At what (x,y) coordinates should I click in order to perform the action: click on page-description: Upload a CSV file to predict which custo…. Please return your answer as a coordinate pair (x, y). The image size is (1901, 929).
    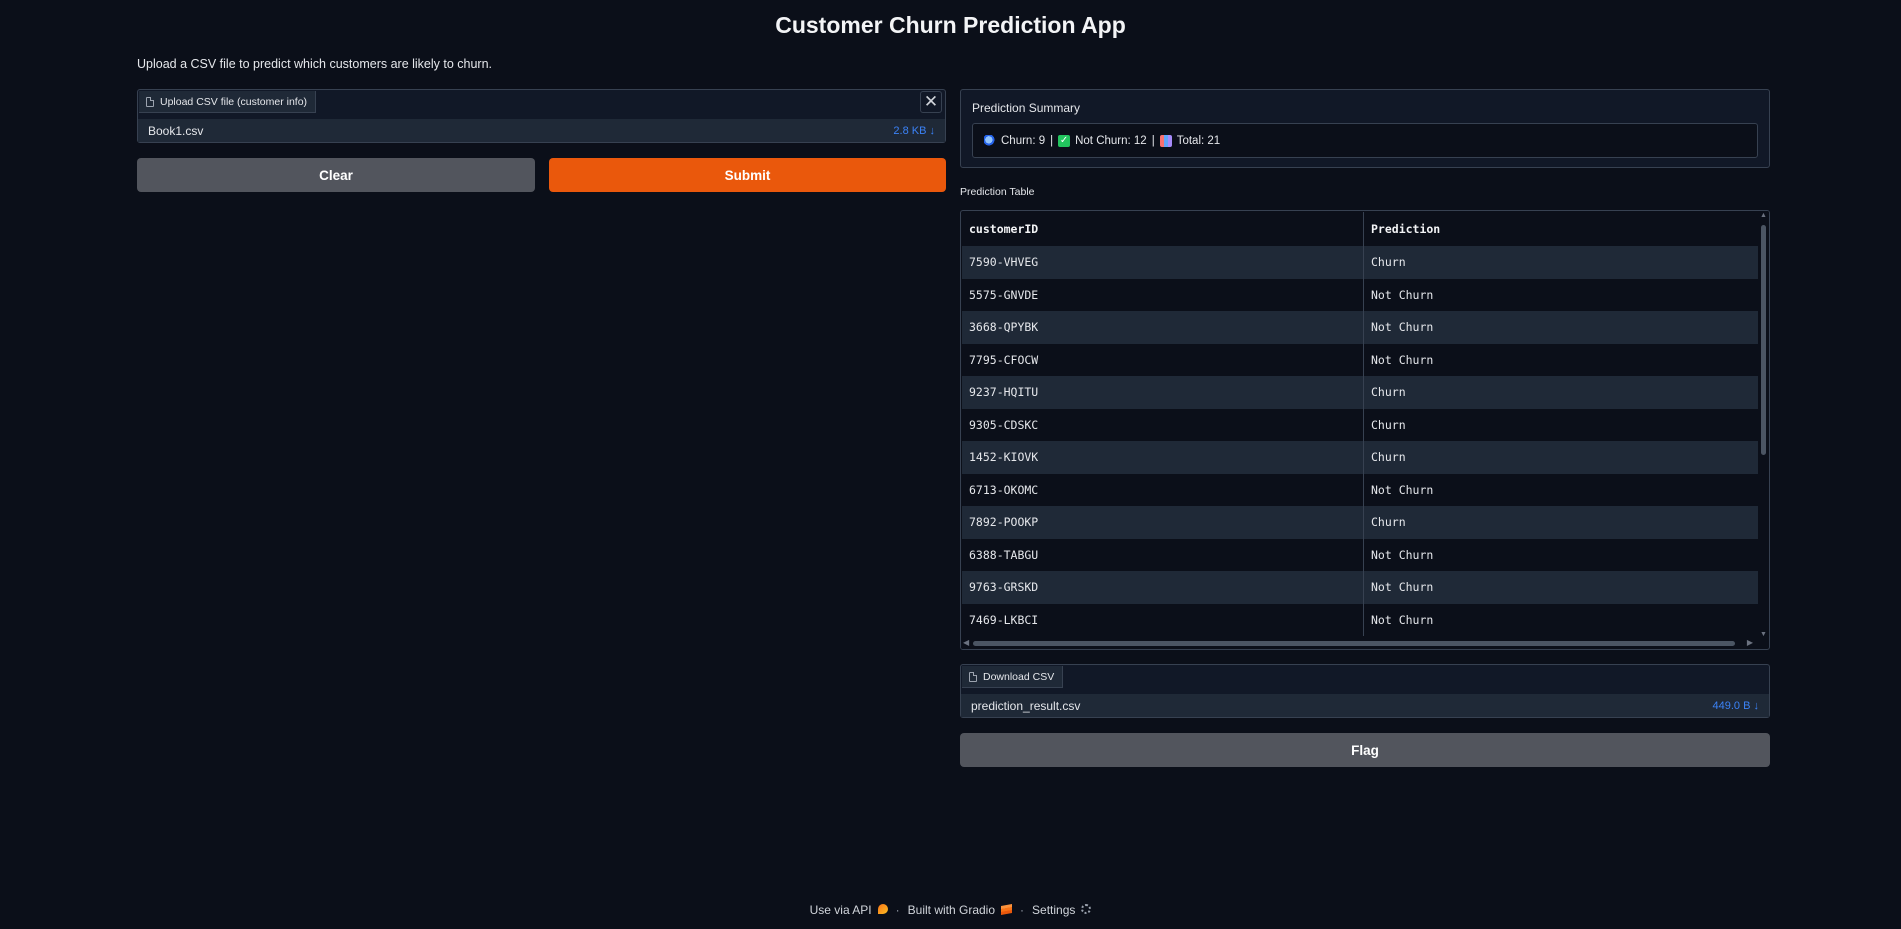
    Looking at the image, I should click on (315, 64).